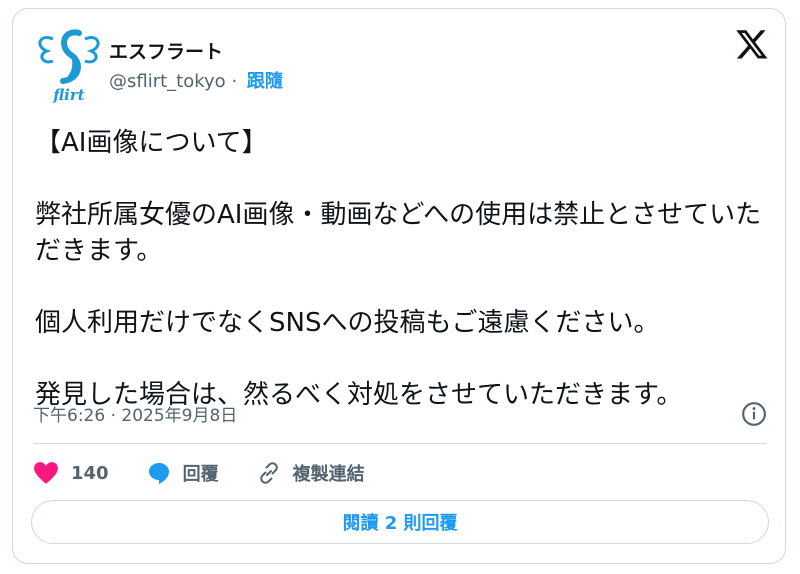 This screenshot has height=574, width=800. I want to click on info-icon, so click(754, 414).